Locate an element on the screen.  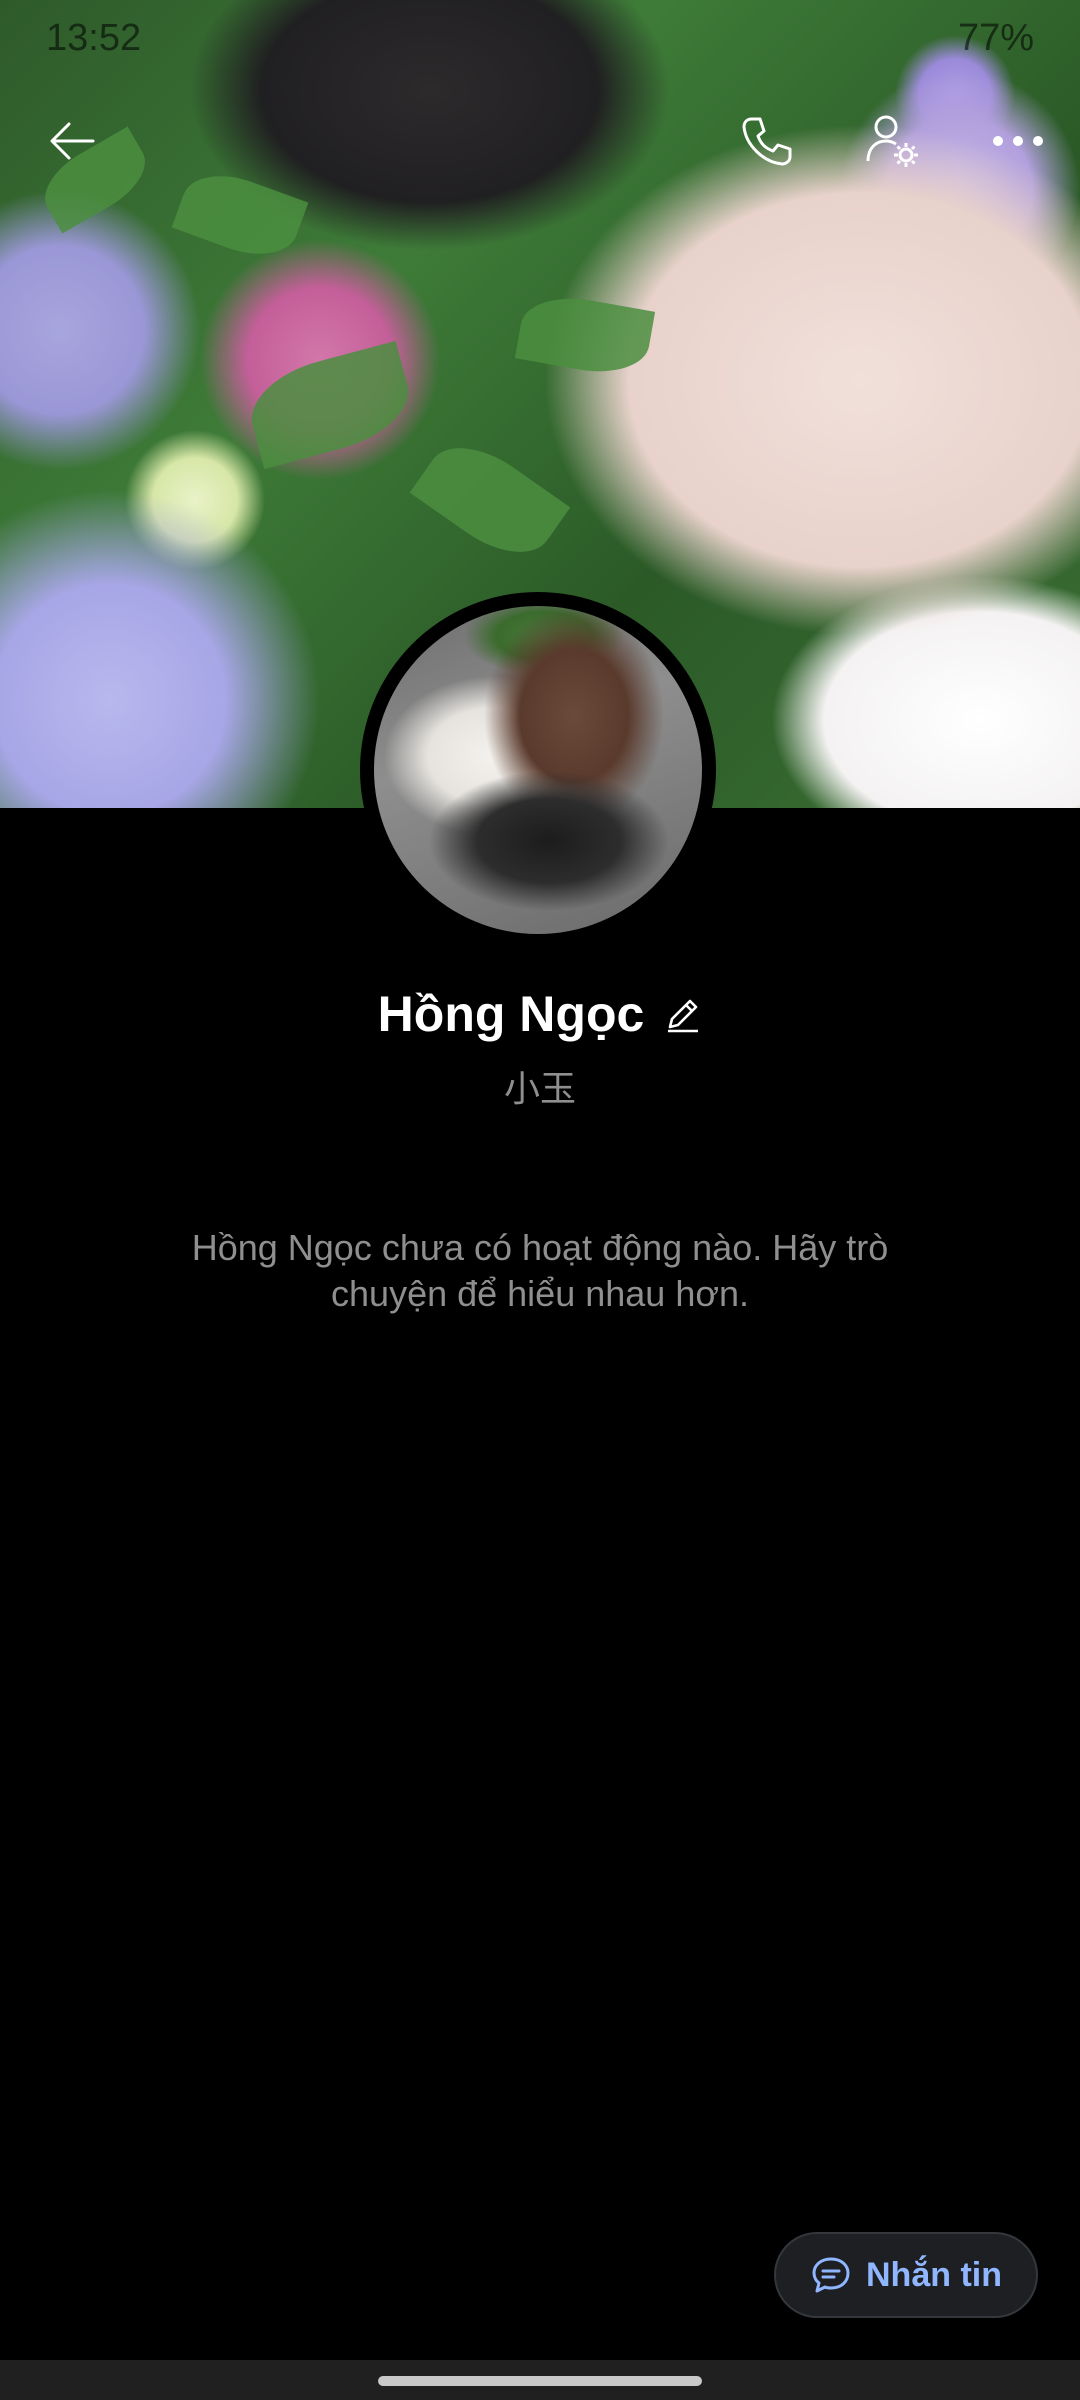
name-row: Hồng Ngọc is located at coordinates (540, 1014).